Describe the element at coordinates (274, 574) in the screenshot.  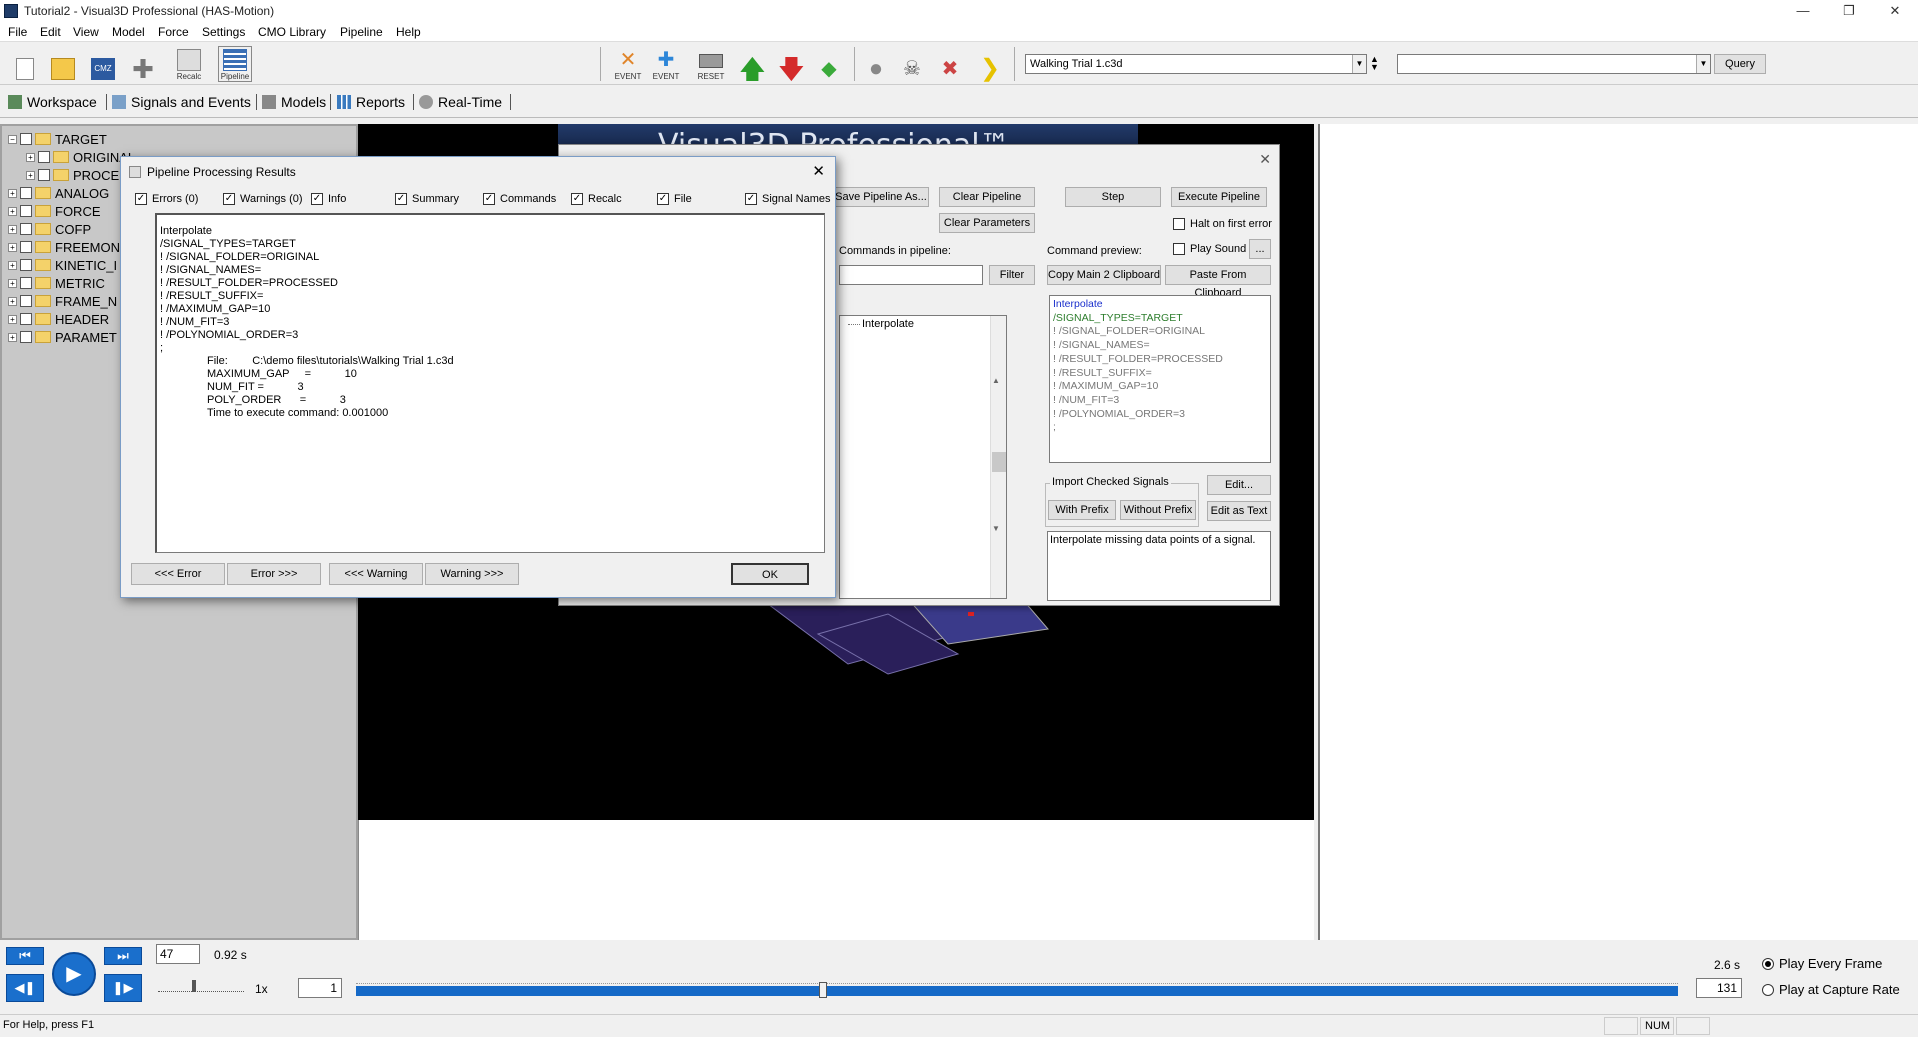
I see `next-error-button: Error >>>` at that location.